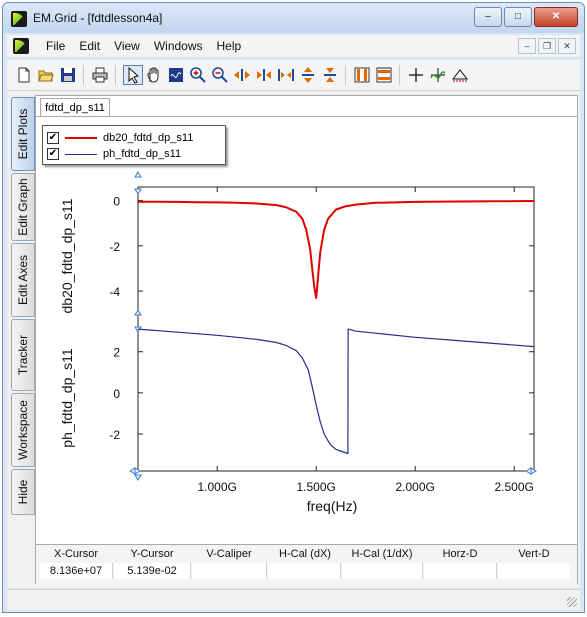 The image size is (587, 617). What do you see at coordinates (304, 571) in the screenshot?
I see `h-cal-dx-value` at bounding box center [304, 571].